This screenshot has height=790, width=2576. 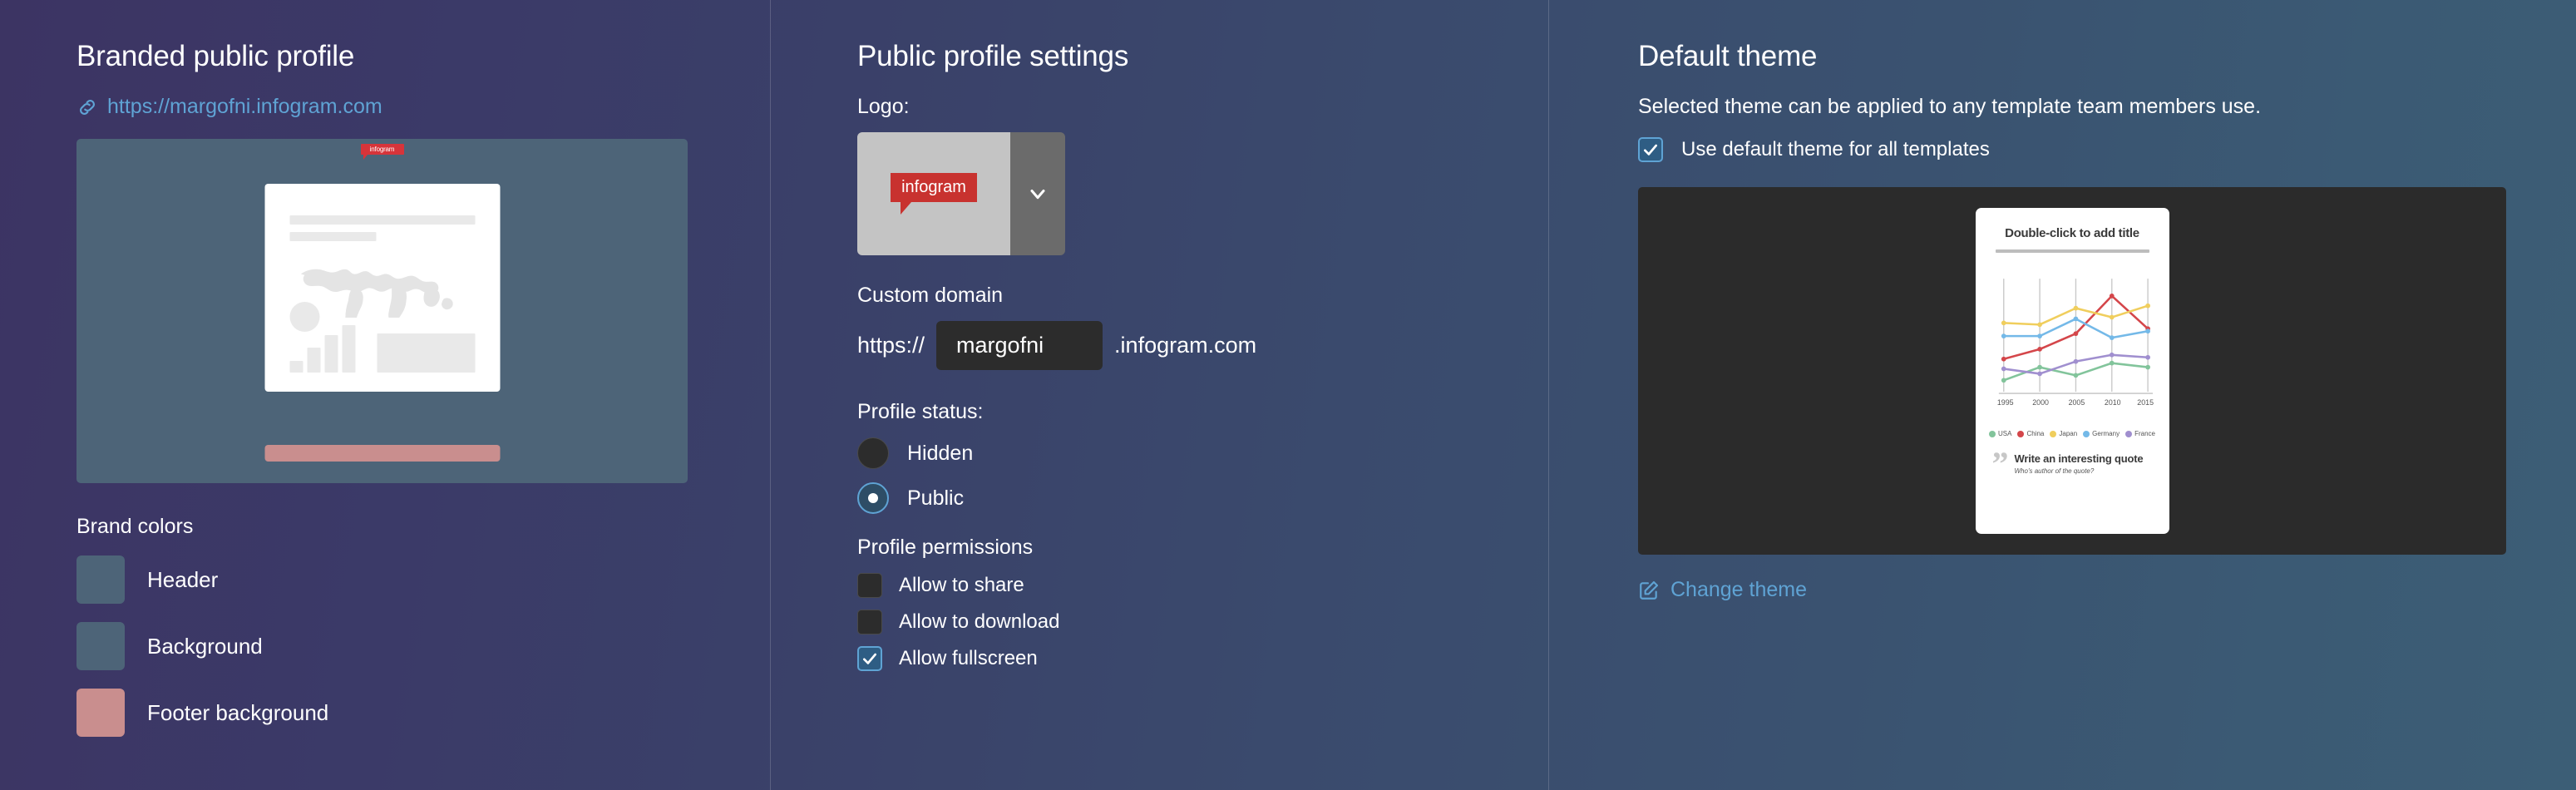 What do you see at coordinates (945, 547) in the screenshot?
I see `profile-permissions-label: Profile permissions` at bounding box center [945, 547].